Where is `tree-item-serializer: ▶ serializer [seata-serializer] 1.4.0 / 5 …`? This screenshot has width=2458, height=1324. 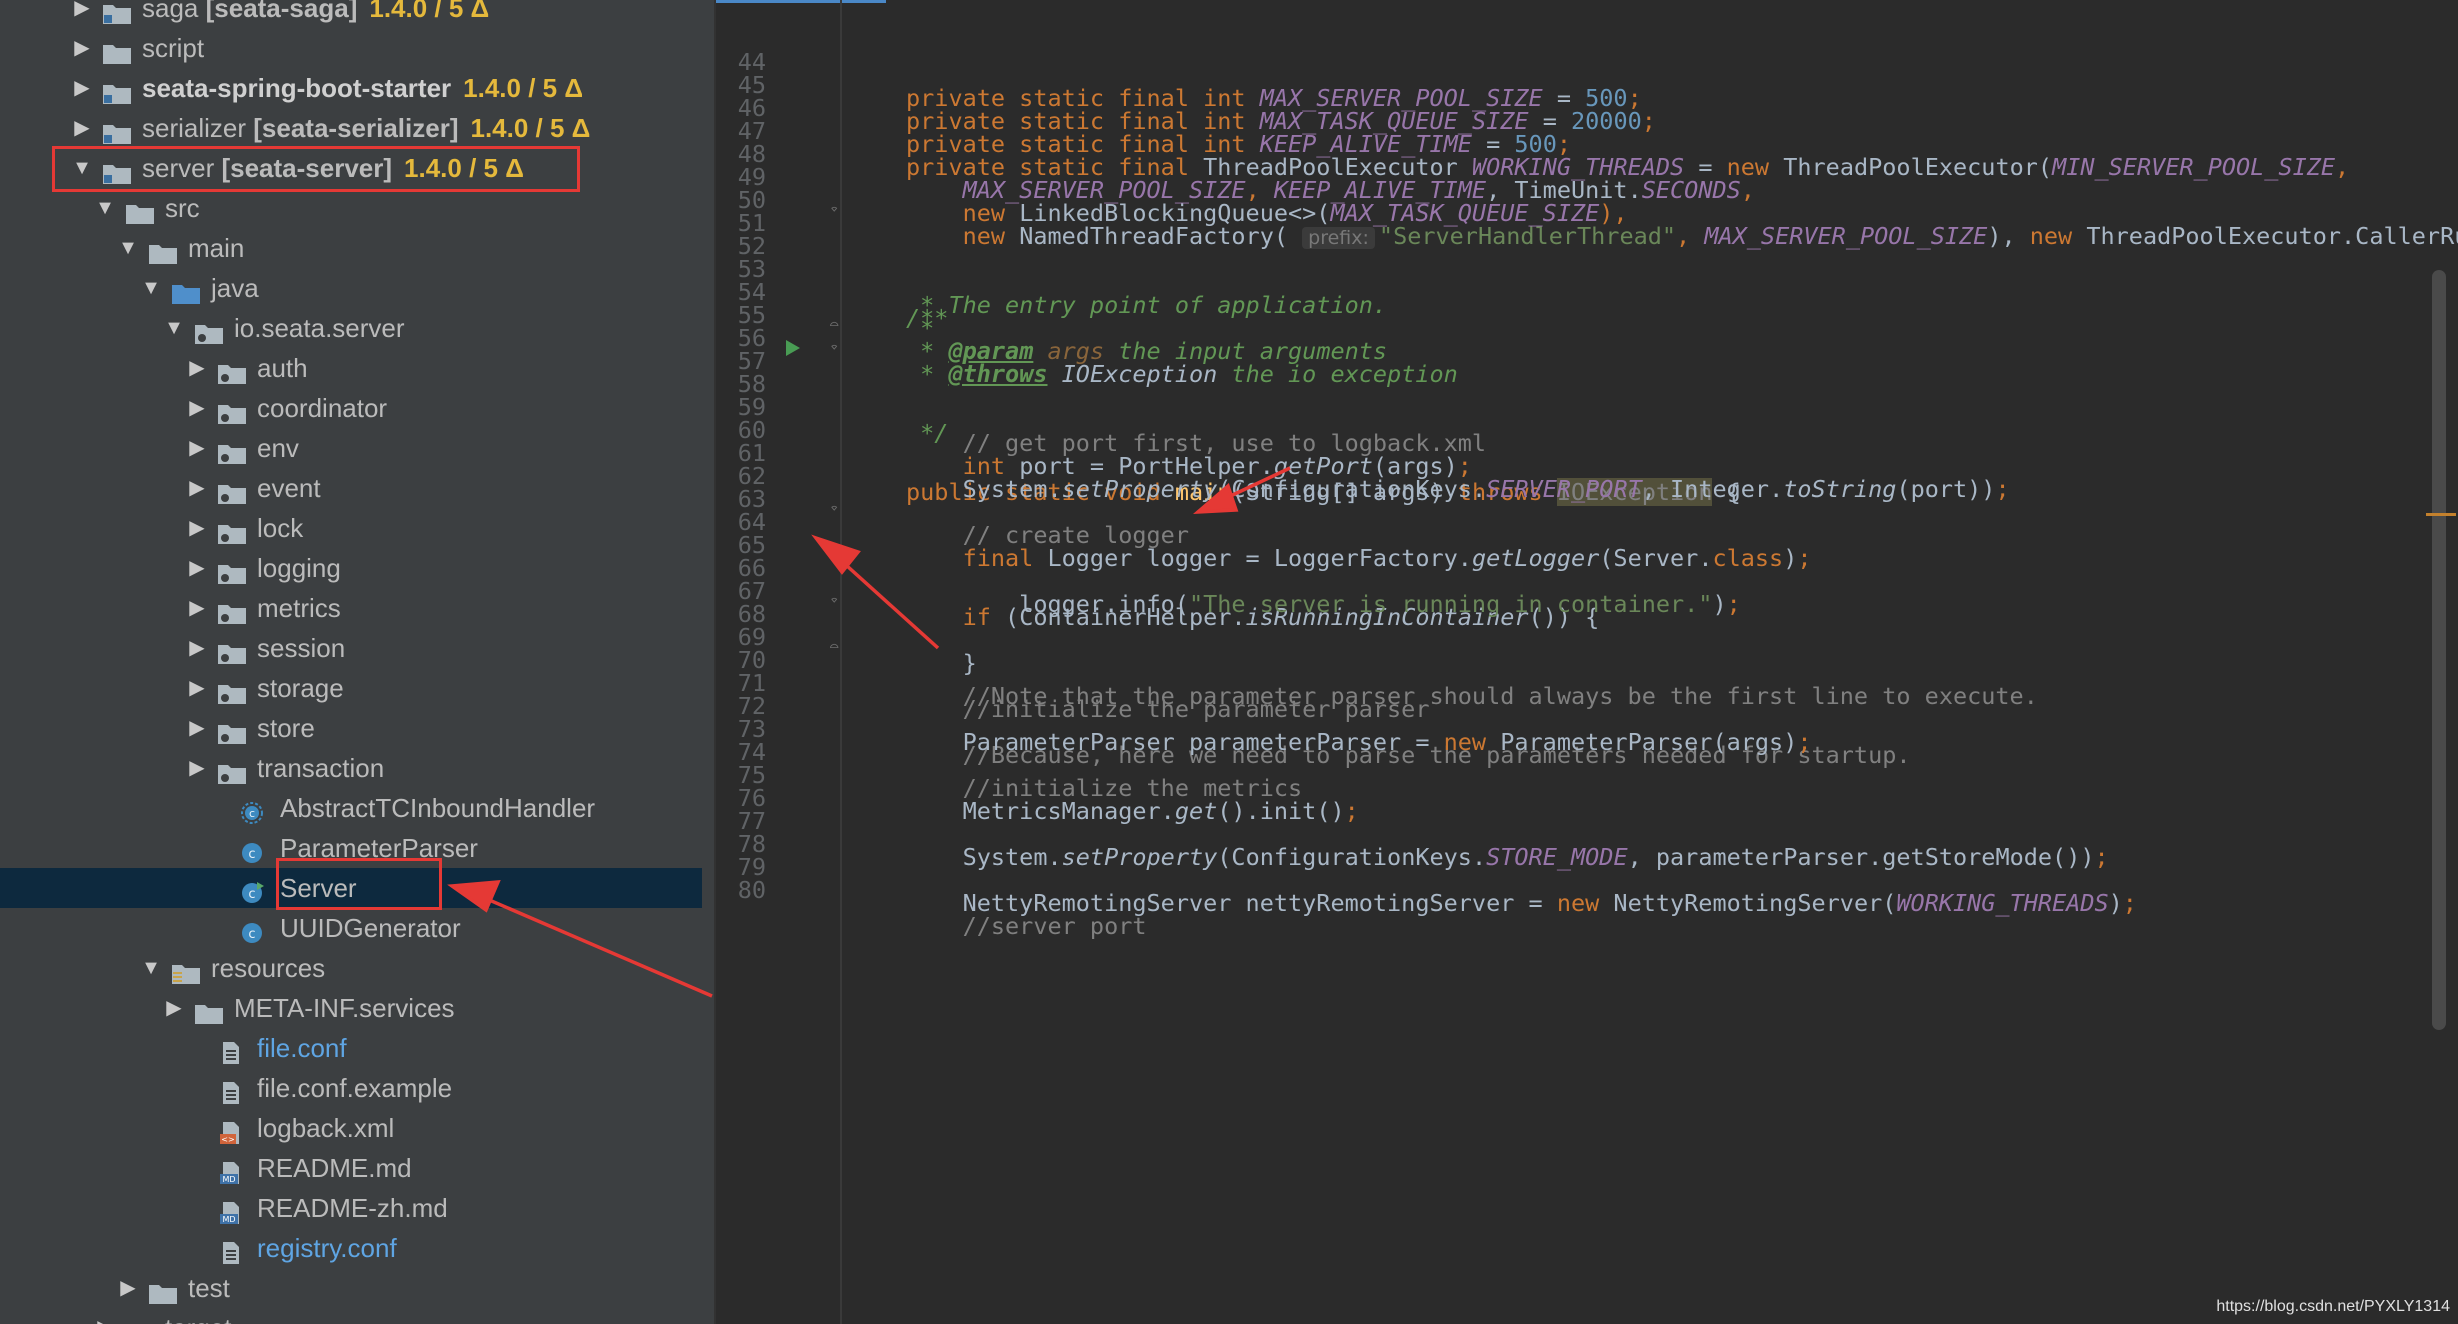 tree-item-serializer: ▶ serializer [seata-serializer] 1.4.0 / 5 … is located at coordinates (357, 128).